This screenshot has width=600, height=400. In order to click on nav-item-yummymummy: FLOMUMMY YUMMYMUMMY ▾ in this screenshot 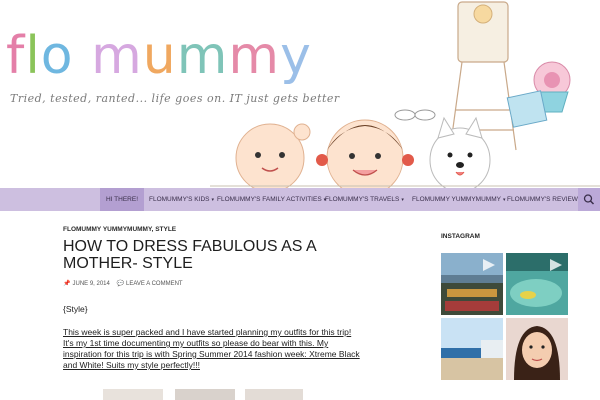, I will do `click(458, 199)`.